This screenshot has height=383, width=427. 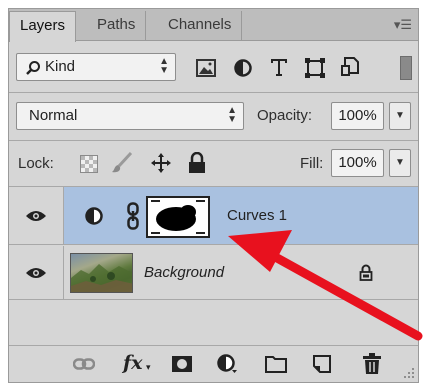 I want to click on chain-link-icon, so click(x=133, y=216).